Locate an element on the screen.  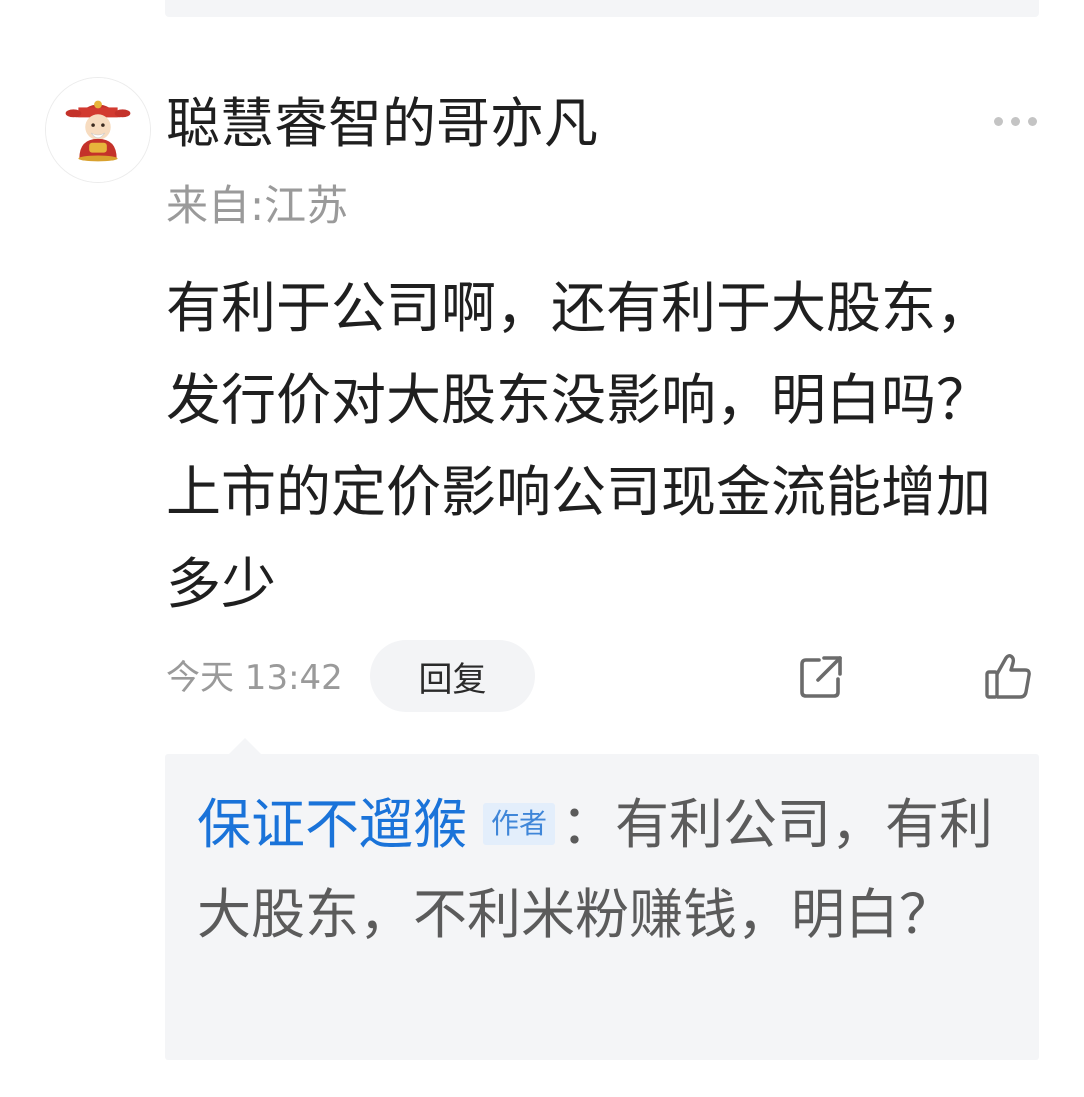
reply-caret is located at coordinates (245, 746).